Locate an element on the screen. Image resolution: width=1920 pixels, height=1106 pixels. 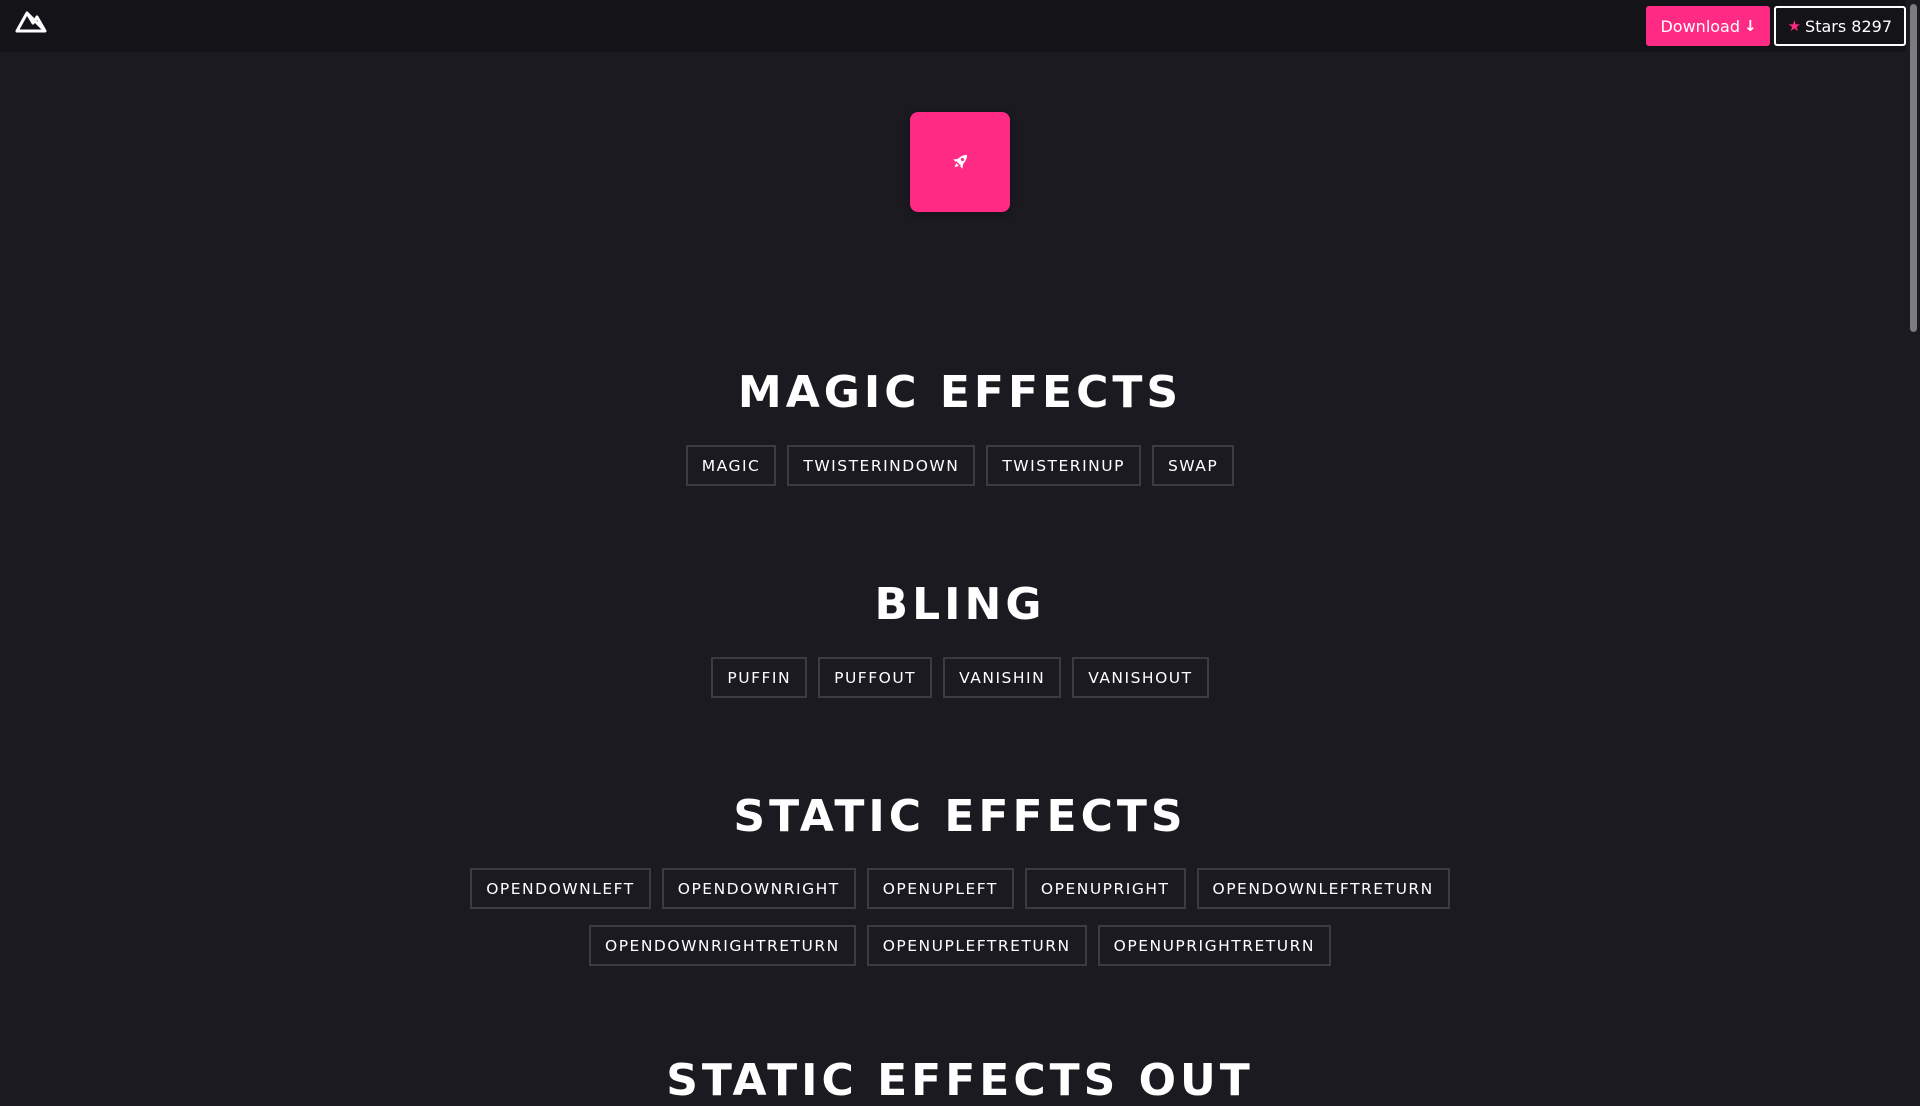
triangle-logo-icon is located at coordinates (31, 21).